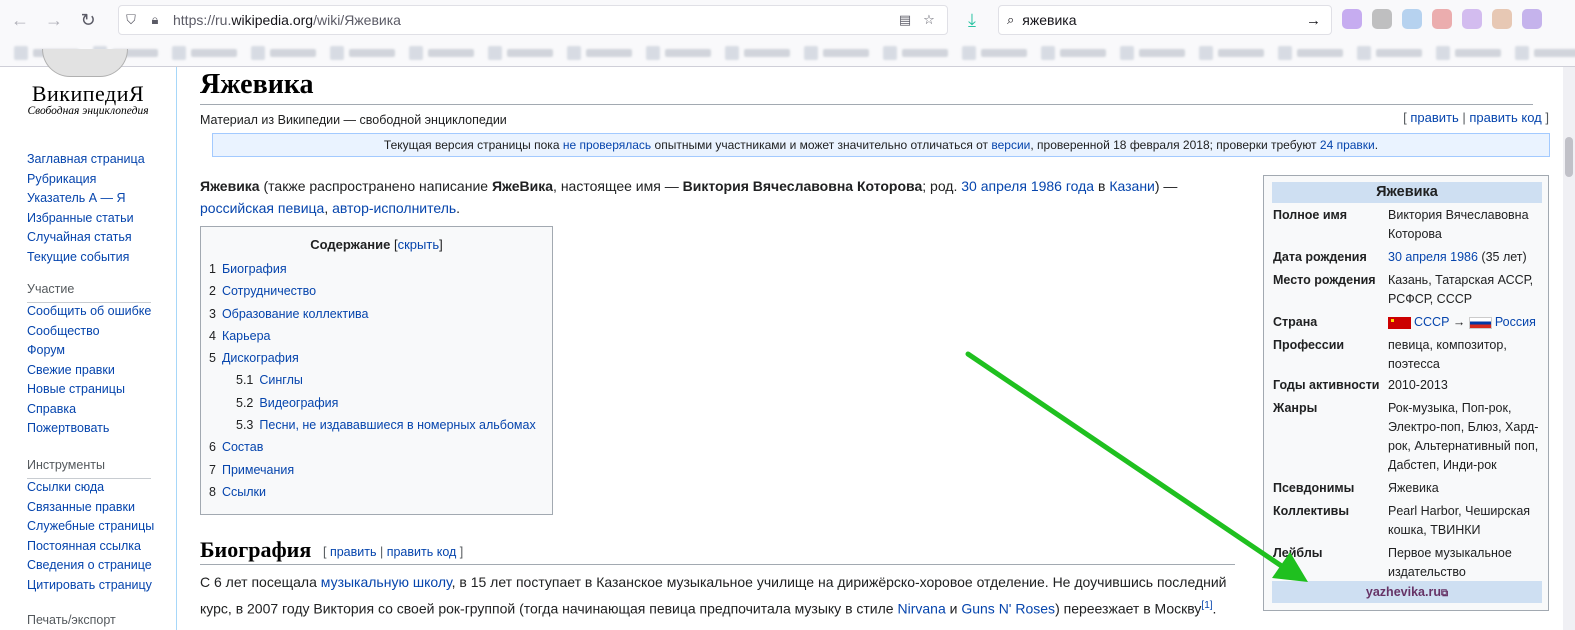  I want to click on toc-label: Ссылки, so click(244, 492).